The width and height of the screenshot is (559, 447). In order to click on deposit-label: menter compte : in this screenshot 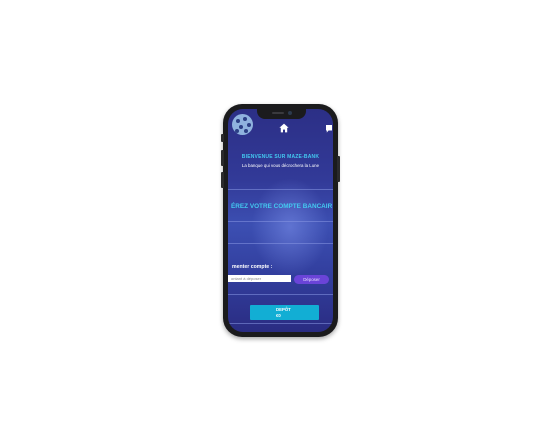, I will do `click(252, 267)`.